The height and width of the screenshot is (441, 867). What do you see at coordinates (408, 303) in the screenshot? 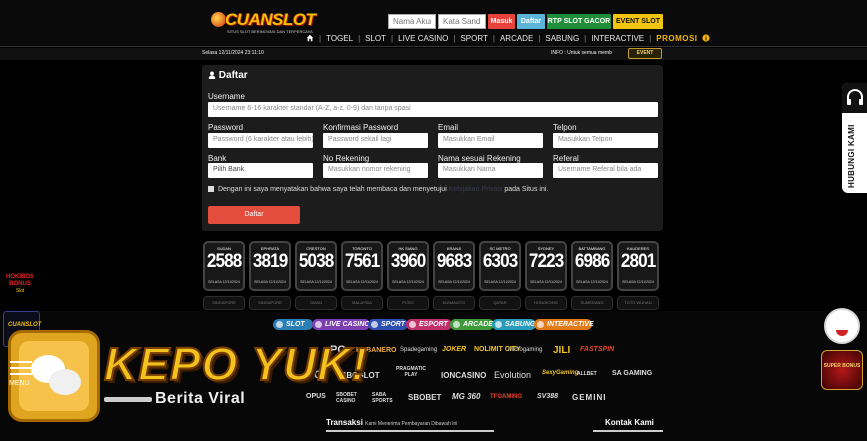
I see `result-card-partial: PCSO` at bounding box center [408, 303].